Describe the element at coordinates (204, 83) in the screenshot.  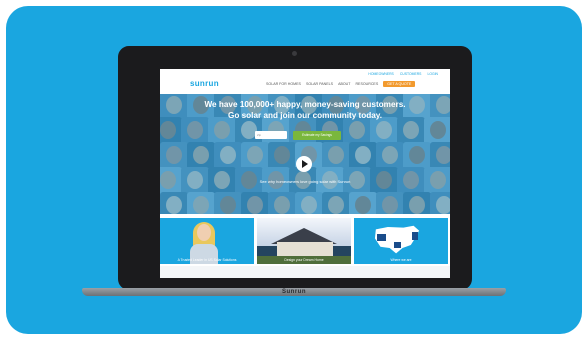
I see `site-logo: sunrun` at that location.